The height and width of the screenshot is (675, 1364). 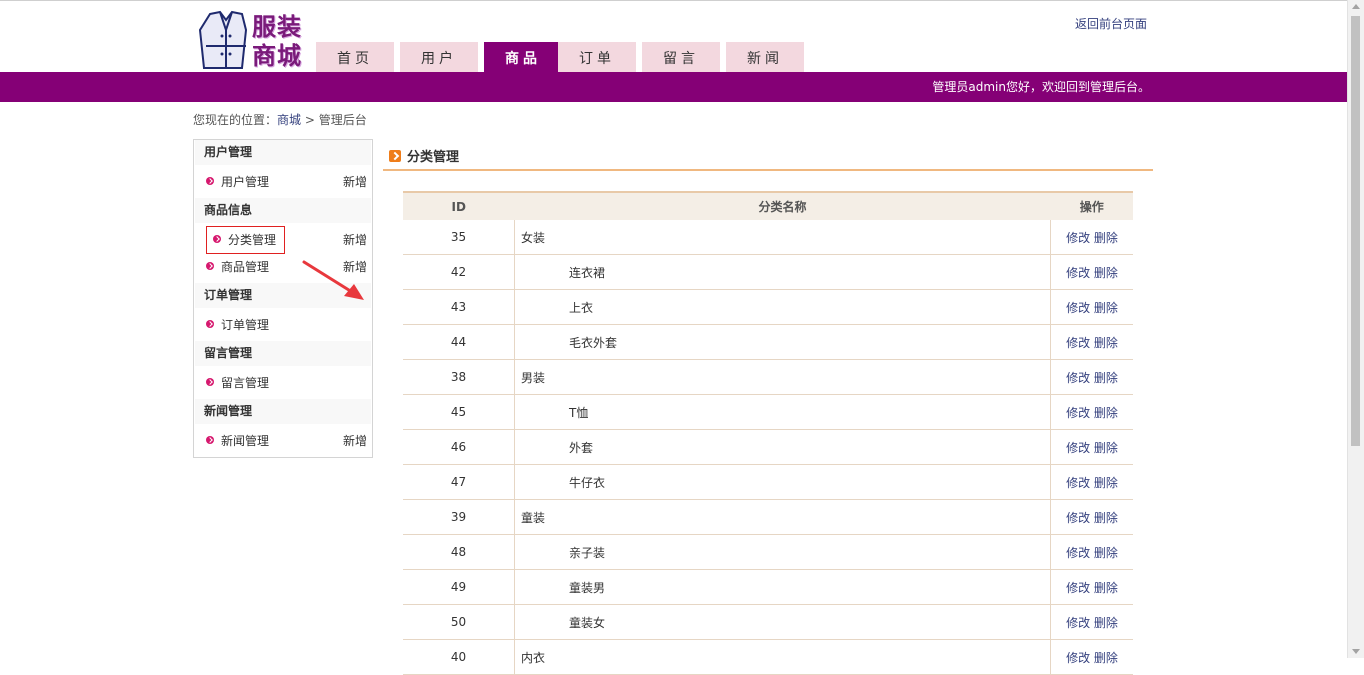 I want to click on table-row: 43 上衣 修改 删除, so click(x=768, y=307).